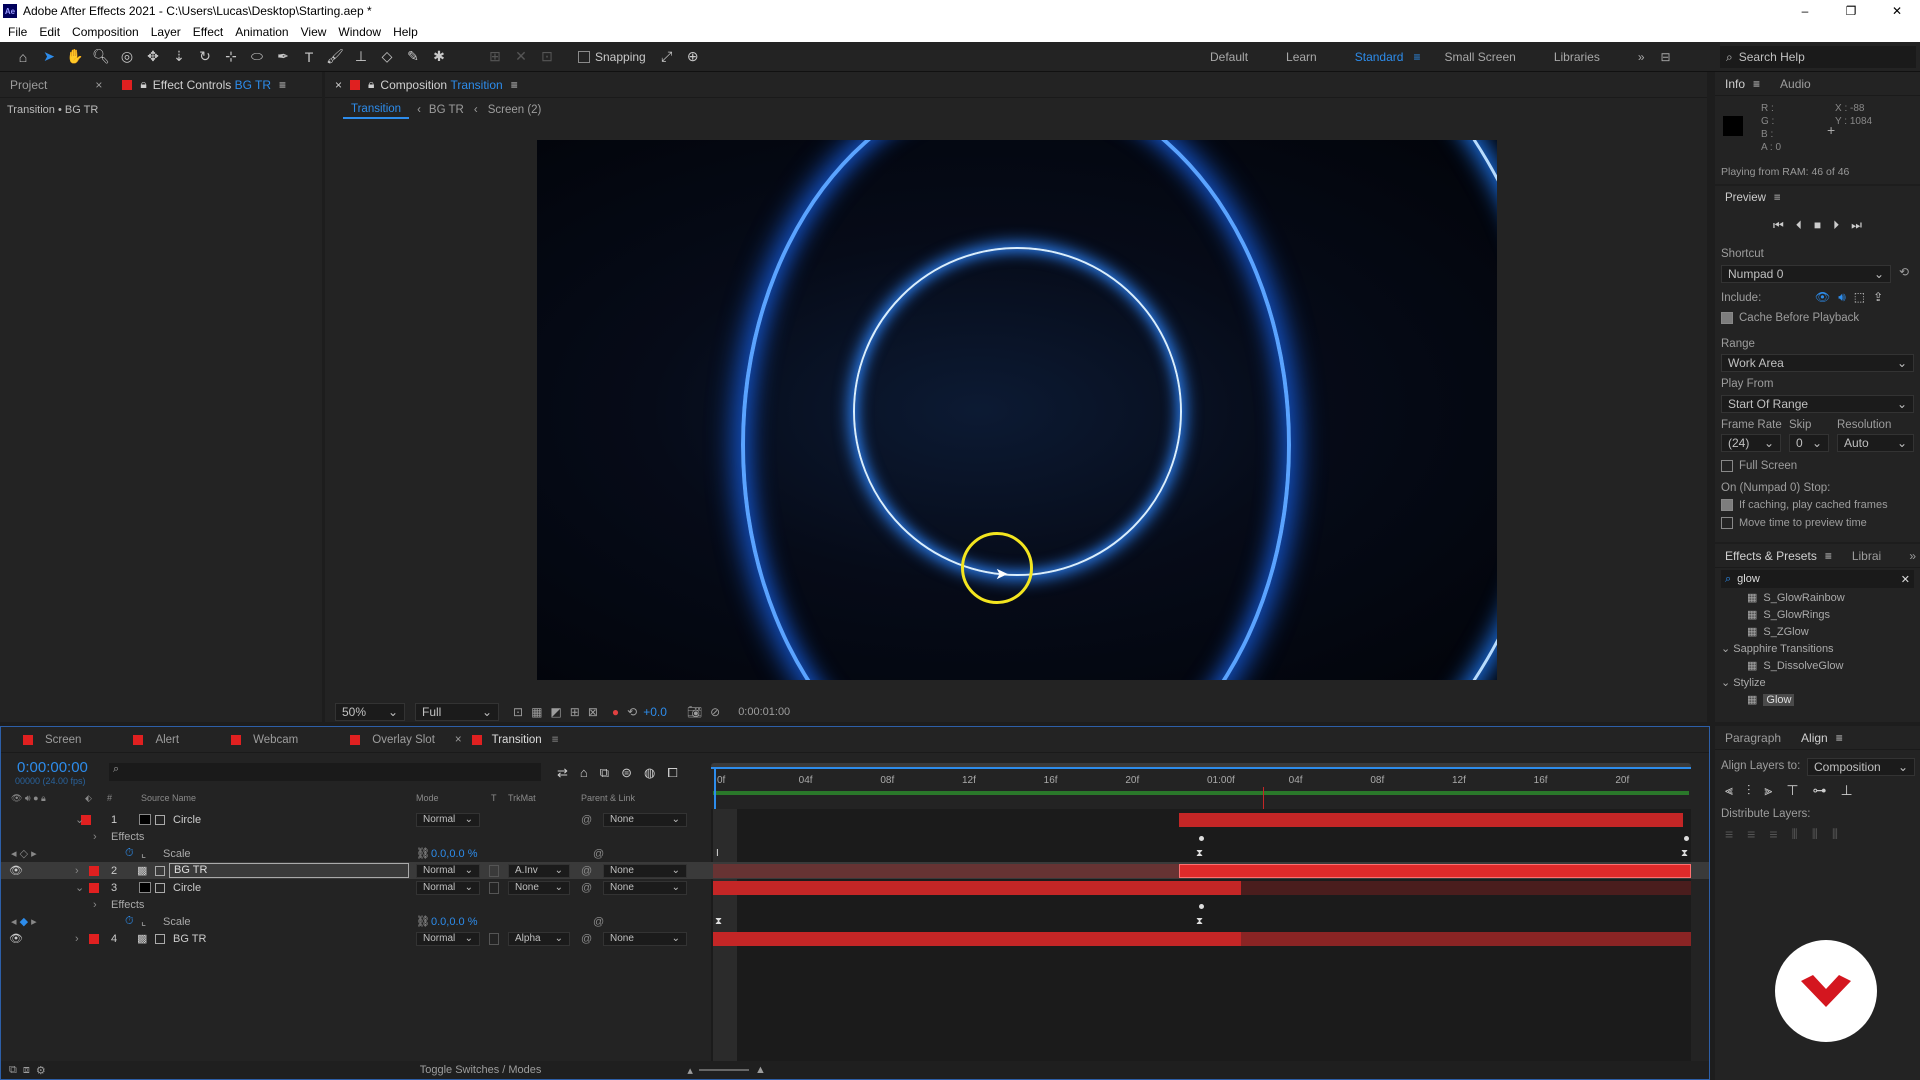 Image resolution: width=1920 pixels, height=1080 pixels. I want to click on align-target-dropdown: Composition ⌄, so click(1861, 767).